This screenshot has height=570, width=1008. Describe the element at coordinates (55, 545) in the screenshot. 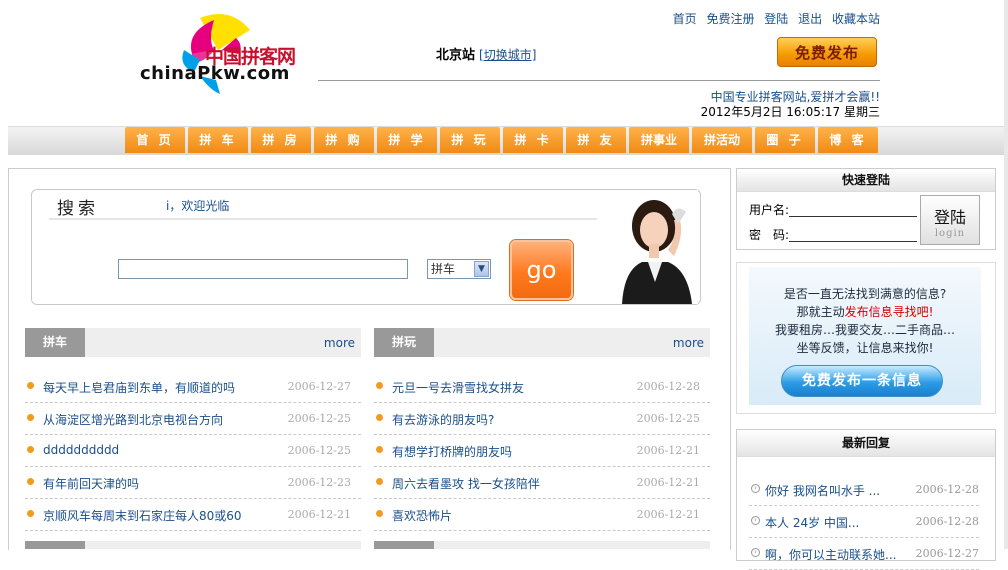

I see `next-section-tab` at that location.